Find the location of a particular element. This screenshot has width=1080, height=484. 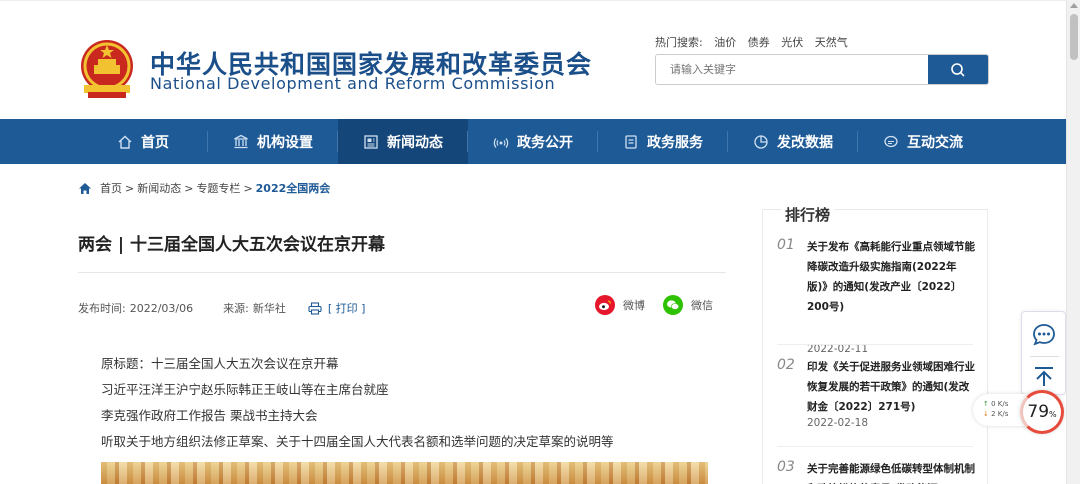

article-paragraph: 习近平汪洋王沪宁赵乐际韩正王岐山等在主席台就座 is located at coordinates (245, 389).